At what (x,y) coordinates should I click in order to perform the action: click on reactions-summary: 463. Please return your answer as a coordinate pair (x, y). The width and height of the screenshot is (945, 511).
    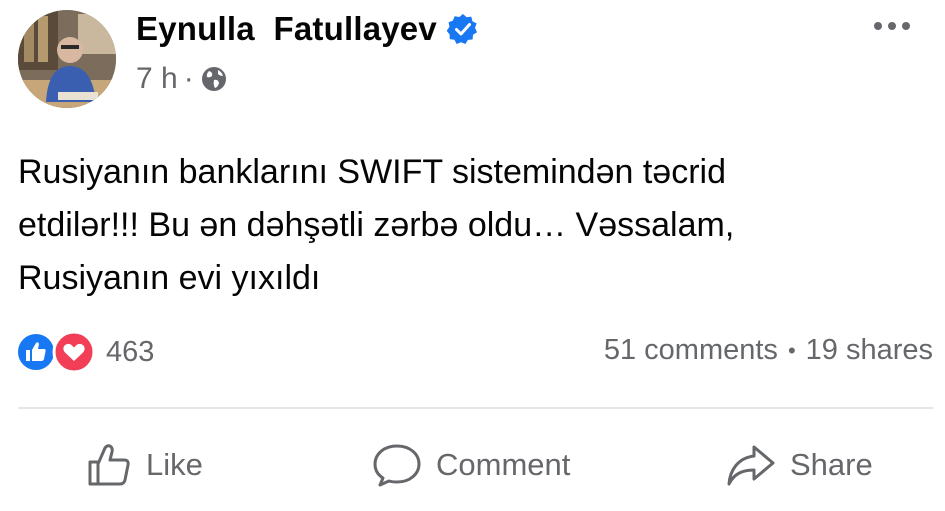
    Looking at the image, I should click on (85, 352).